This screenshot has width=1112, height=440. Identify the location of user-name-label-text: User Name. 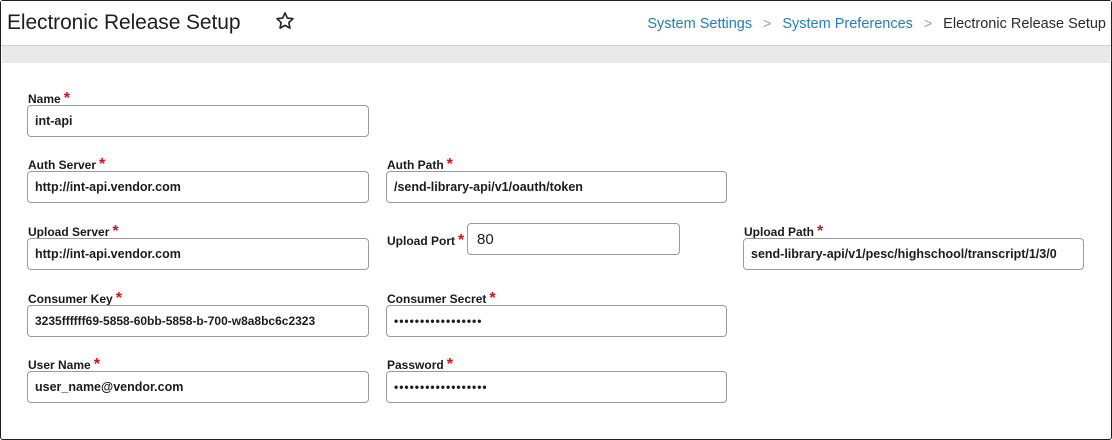
(59, 365).